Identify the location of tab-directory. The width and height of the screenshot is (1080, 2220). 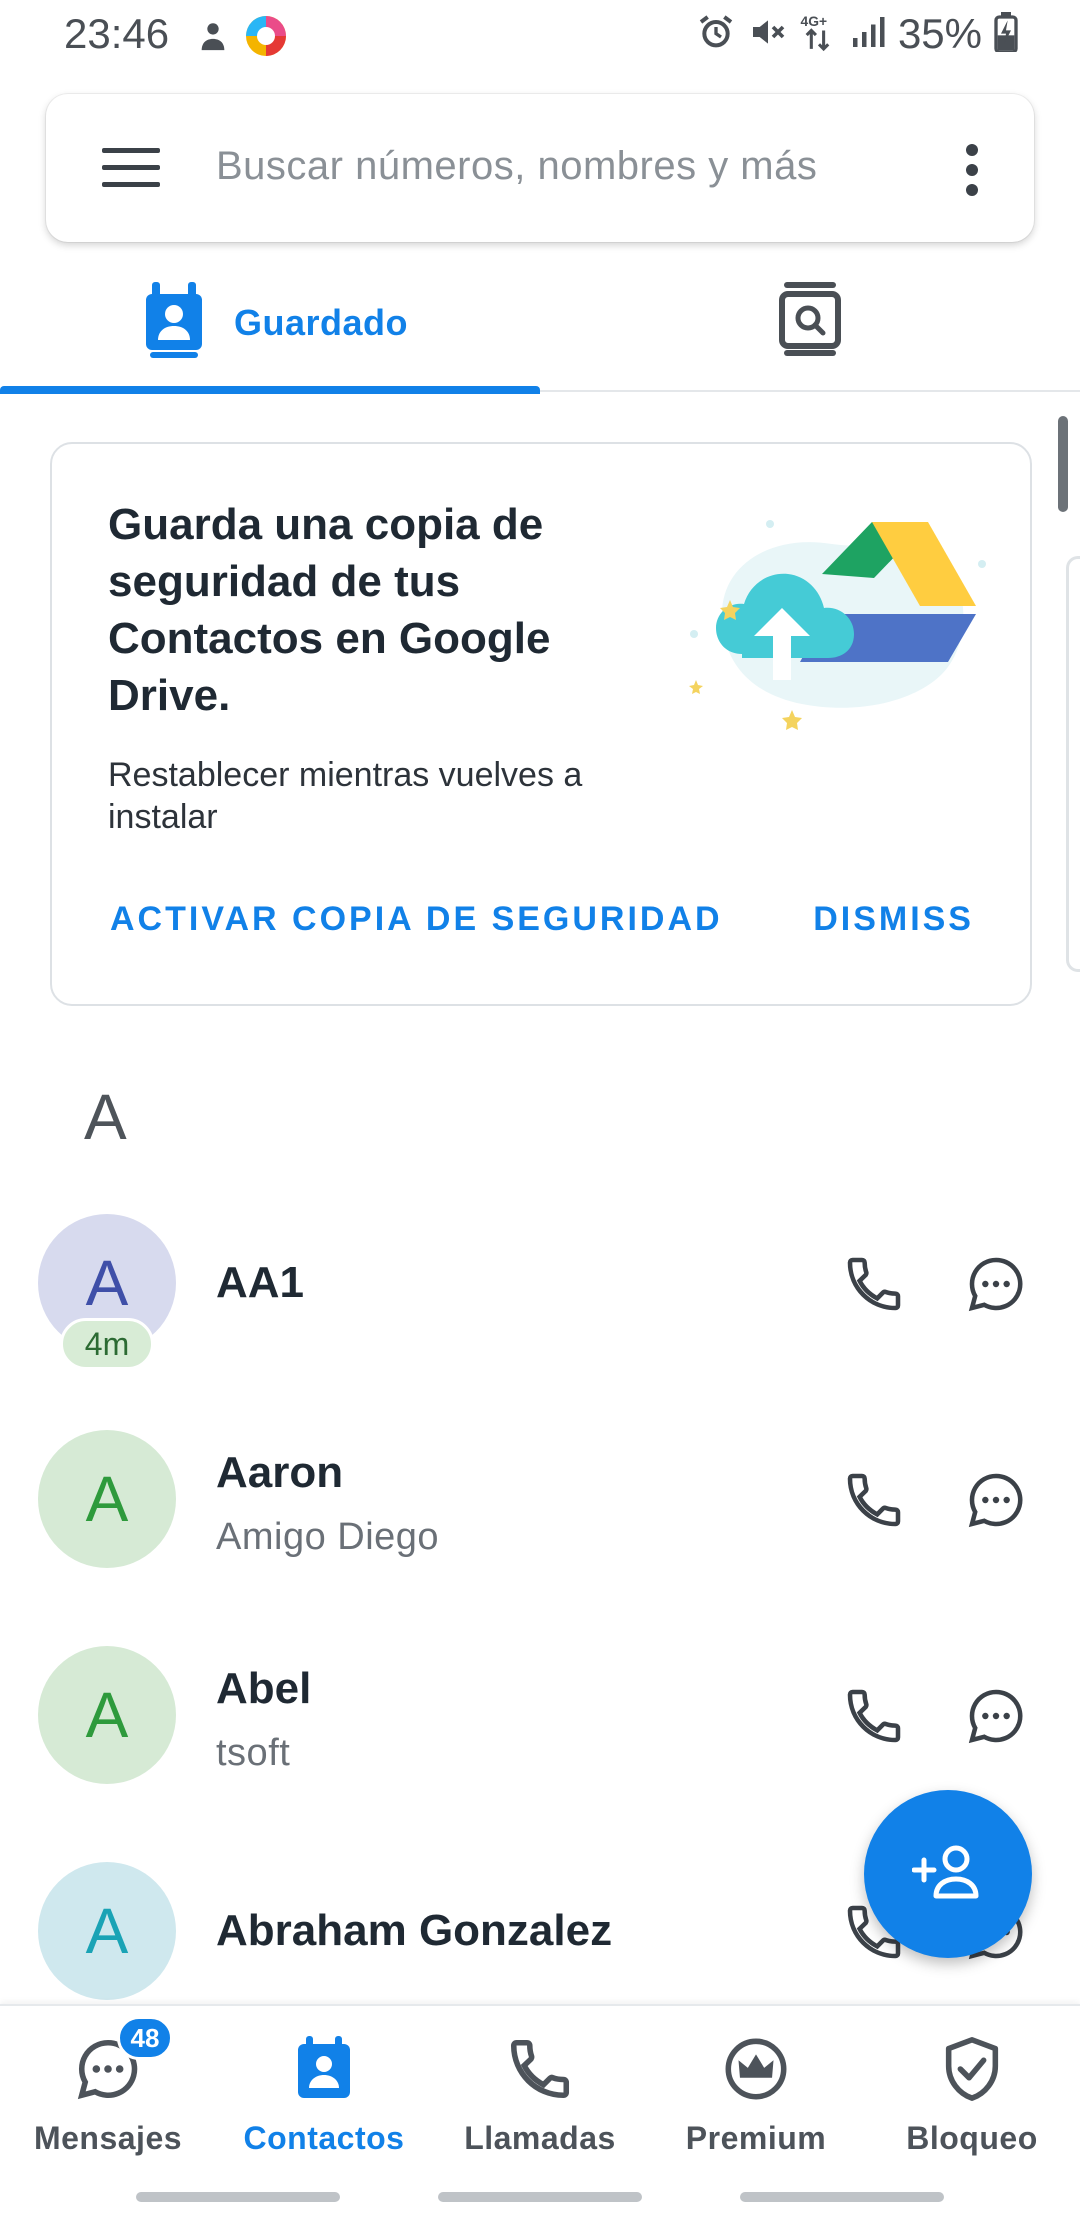
(810, 326).